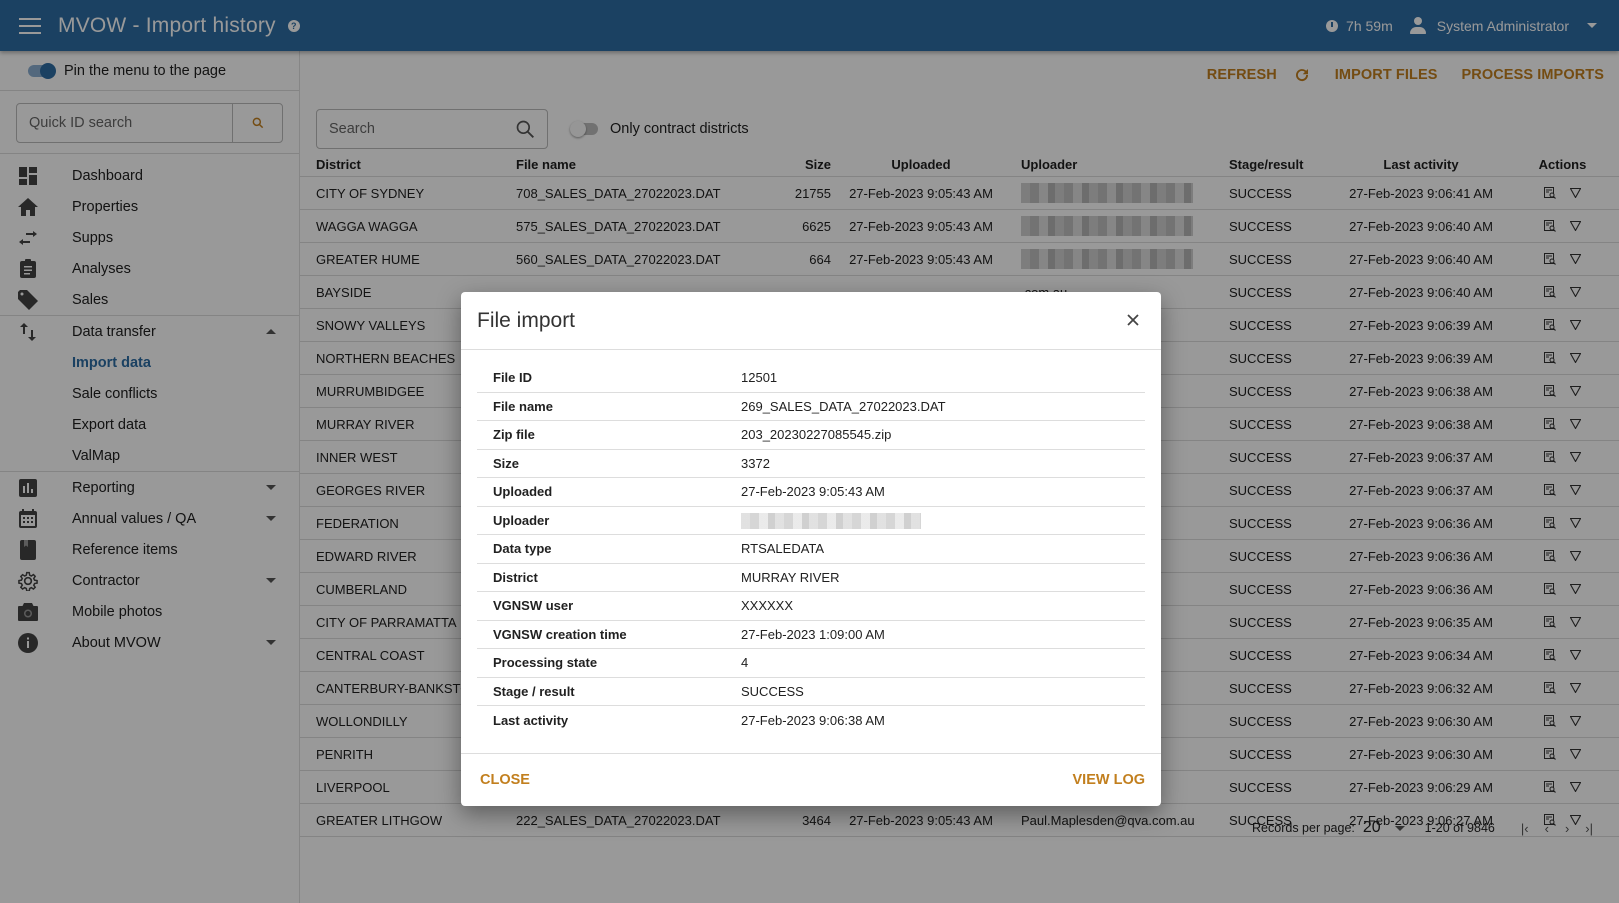 The image size is (1619, 903). What do you see at coordinates (523, 492) in the screenshot?
I see `detail-label: Uploaded` at bounding box center [523, 492].